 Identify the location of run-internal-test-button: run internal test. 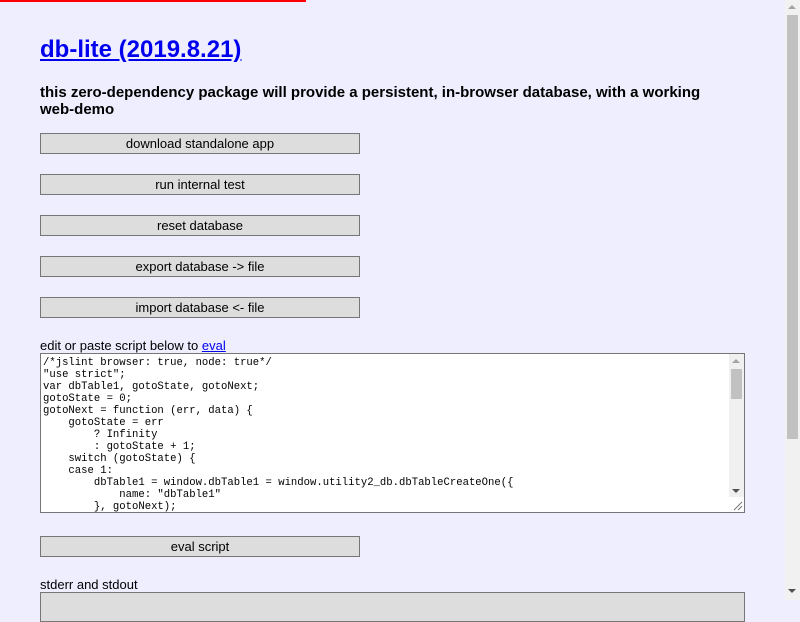
(200, 184).